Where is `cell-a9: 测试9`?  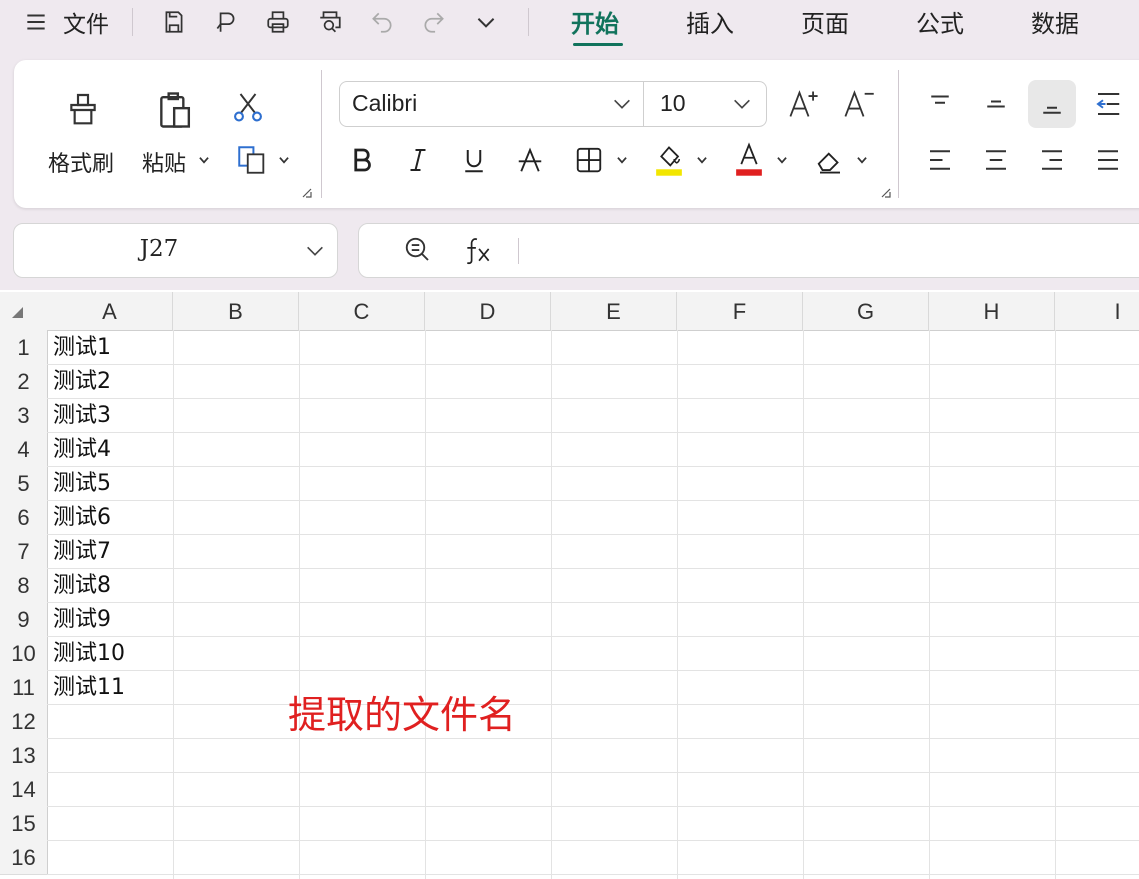
cell-a9: 测试9 is located at coordinates (82, 619).